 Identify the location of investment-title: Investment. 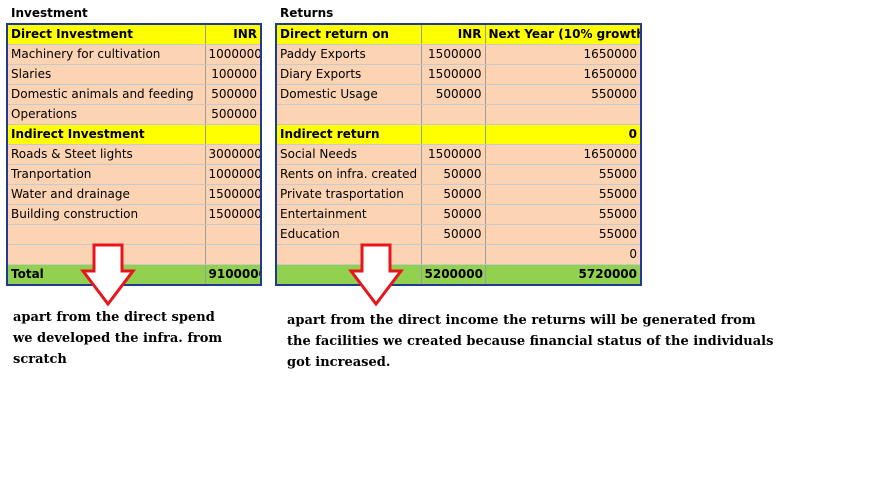
(49, 13).